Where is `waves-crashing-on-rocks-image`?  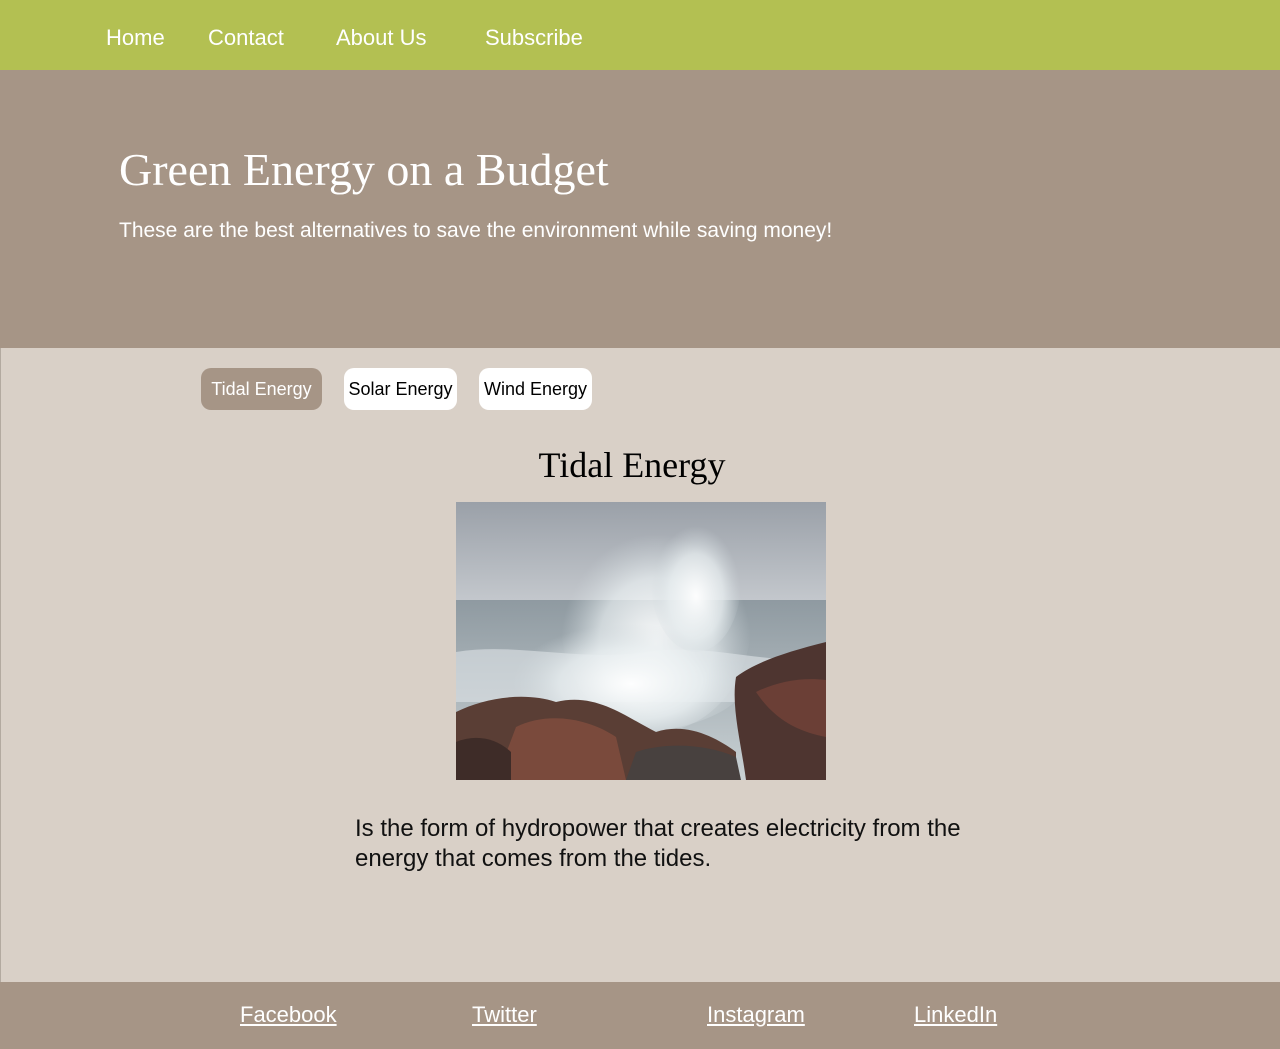
waves-crashing-on-rocks-image is located at coordinates (641, 641).